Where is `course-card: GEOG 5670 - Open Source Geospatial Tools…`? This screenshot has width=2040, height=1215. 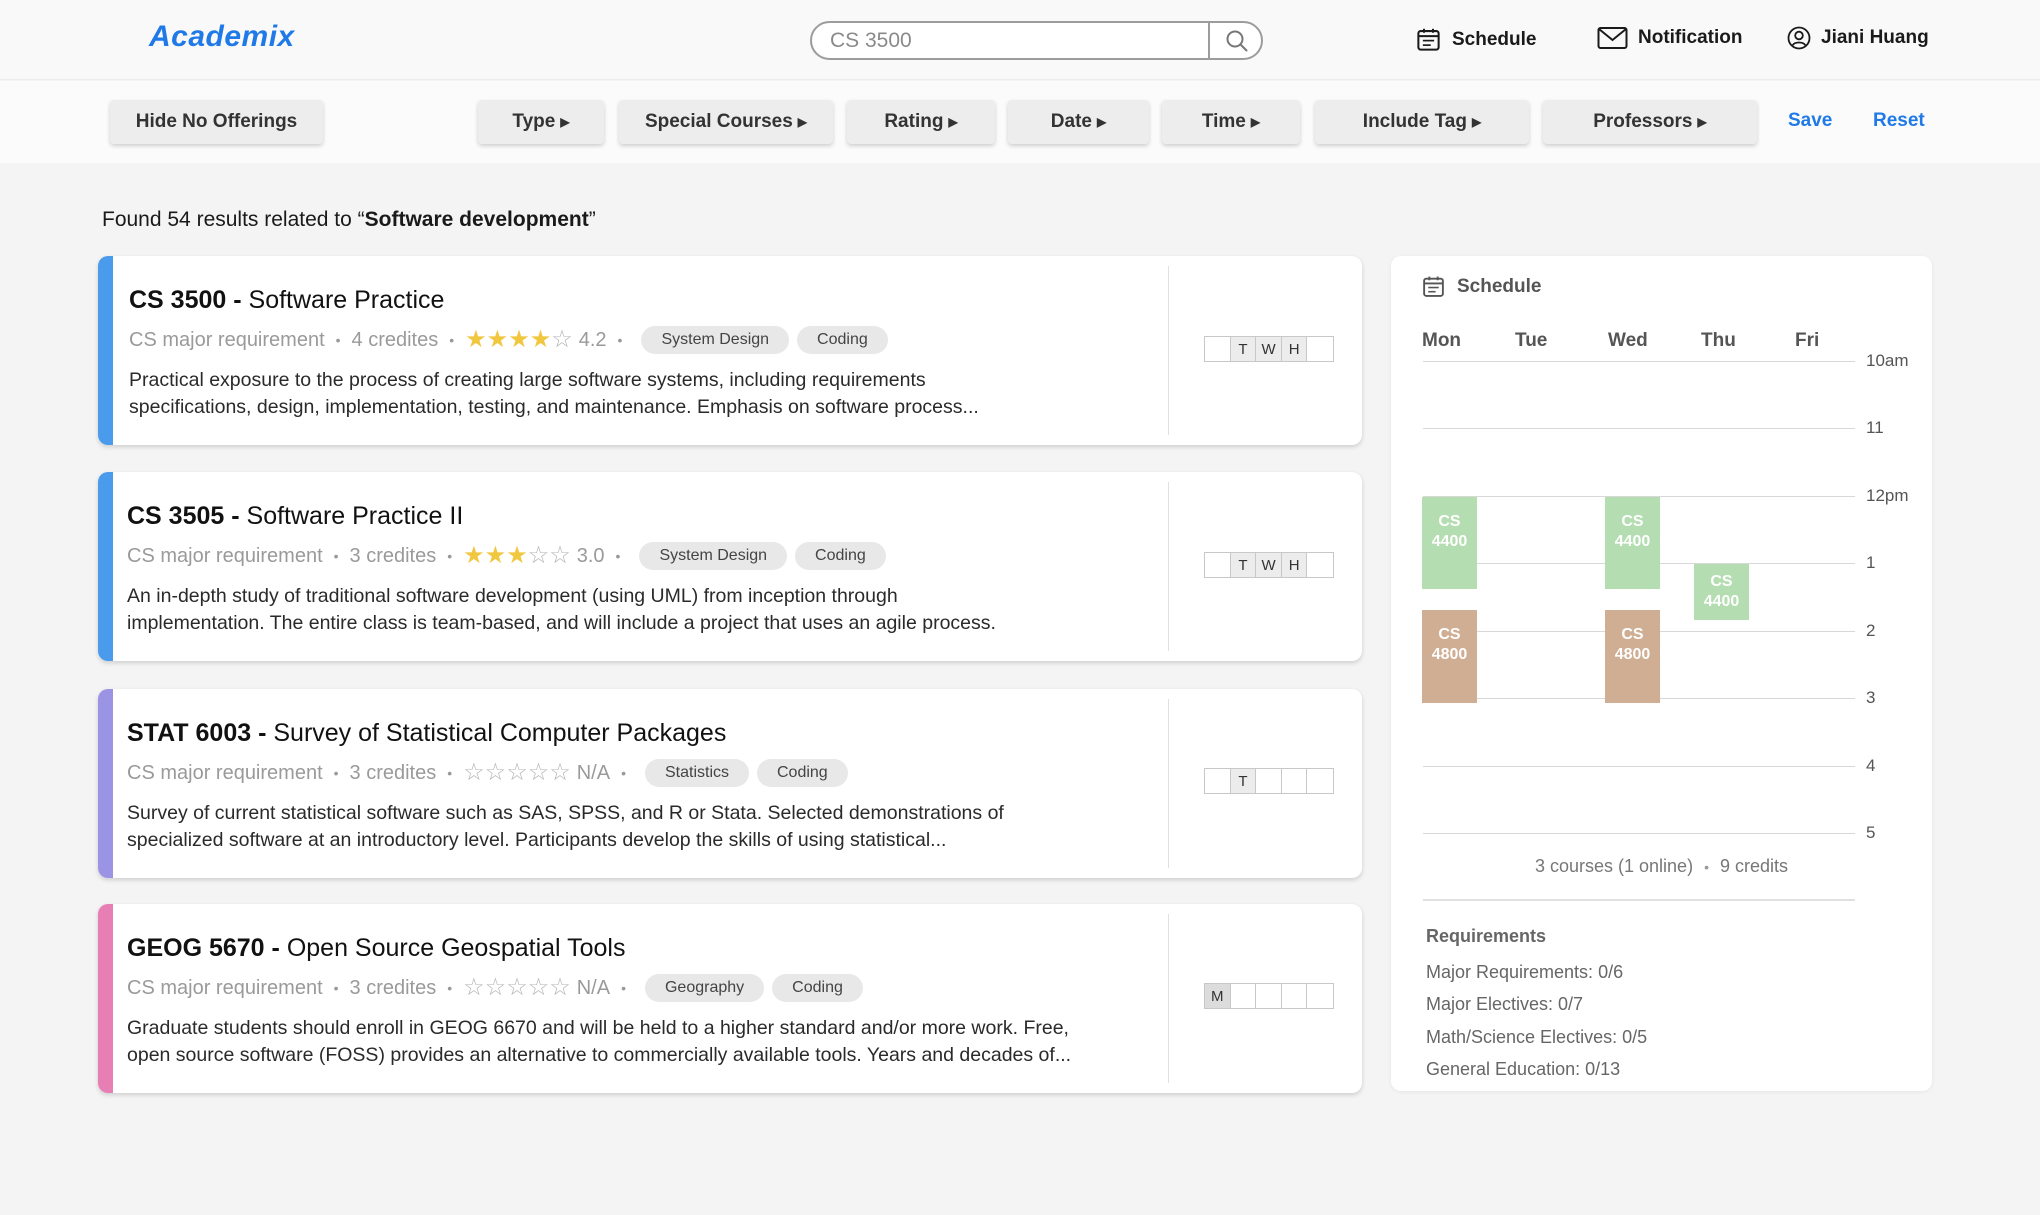 course-card: GEOG 5670 - Open Source Geospatial Tools… is located at coordinates (730, 998).